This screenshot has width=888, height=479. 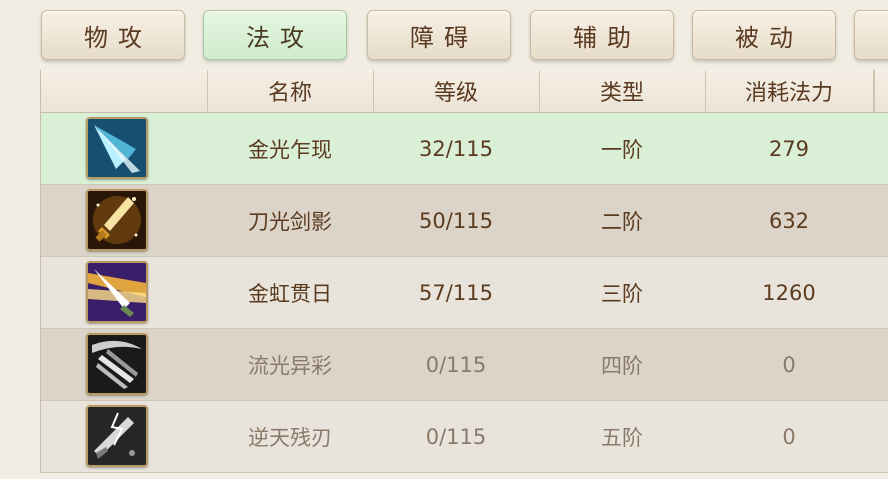 What do you see at coordinates (764, 35) in the screenshot?
I see `tab-passive: 被动` at bounding box center [764, 35].